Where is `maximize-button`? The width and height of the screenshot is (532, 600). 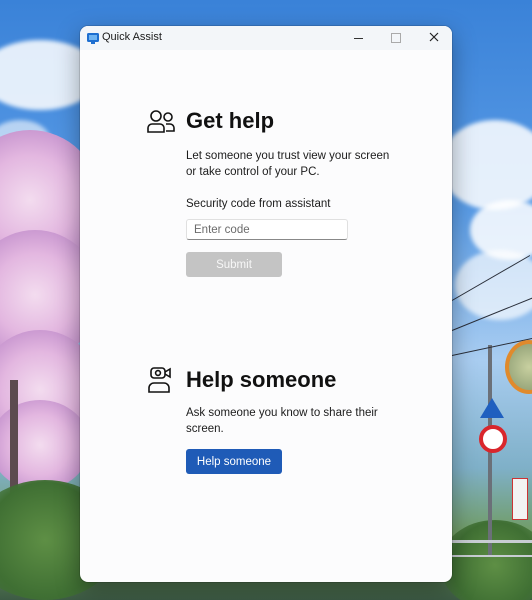 maximize-button is located at coordinates (396, 38).